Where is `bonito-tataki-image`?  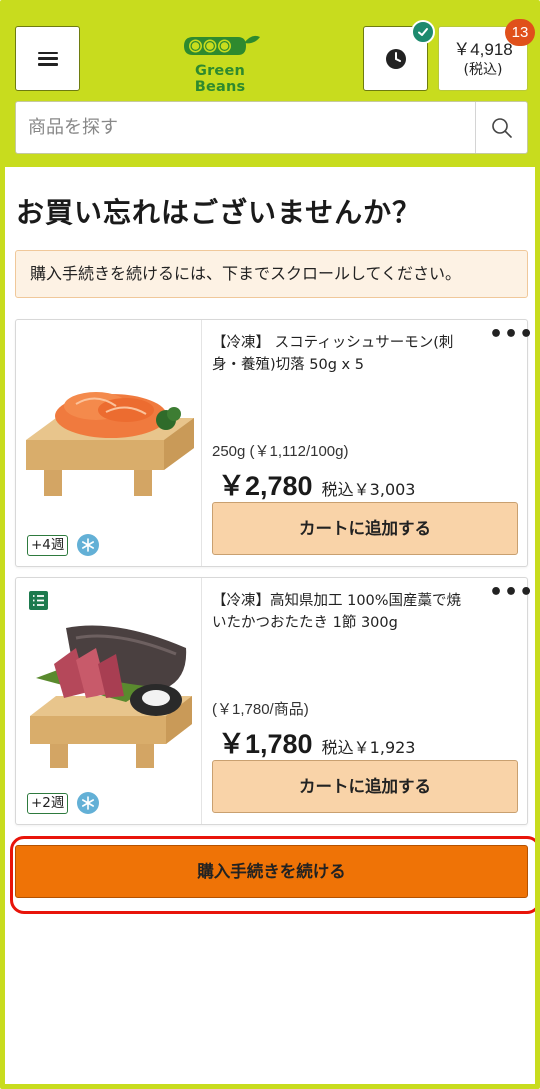
bonito-tataki-image is located at coordinates (111, 696).